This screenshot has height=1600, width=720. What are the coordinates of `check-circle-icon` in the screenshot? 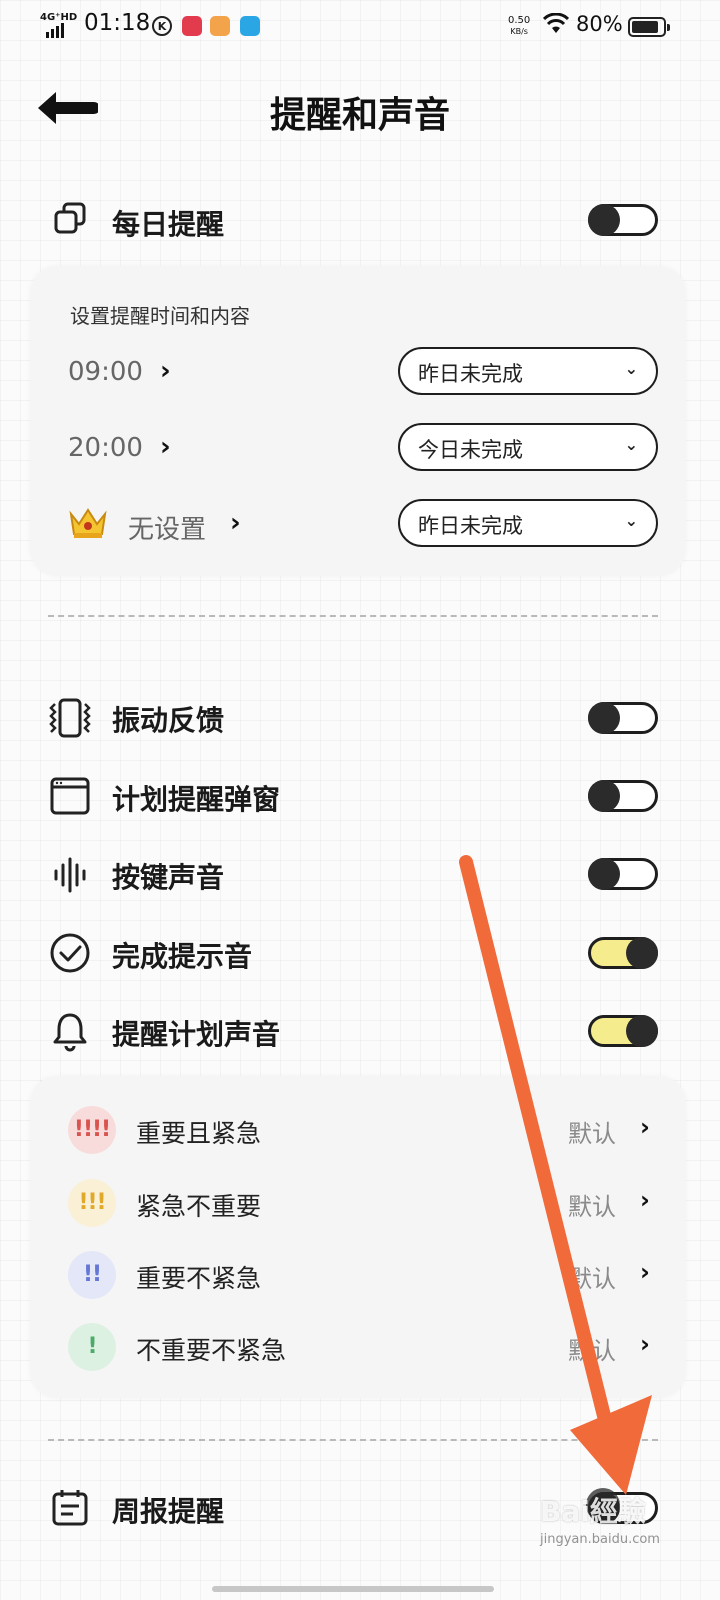 It's located at (70, 953).